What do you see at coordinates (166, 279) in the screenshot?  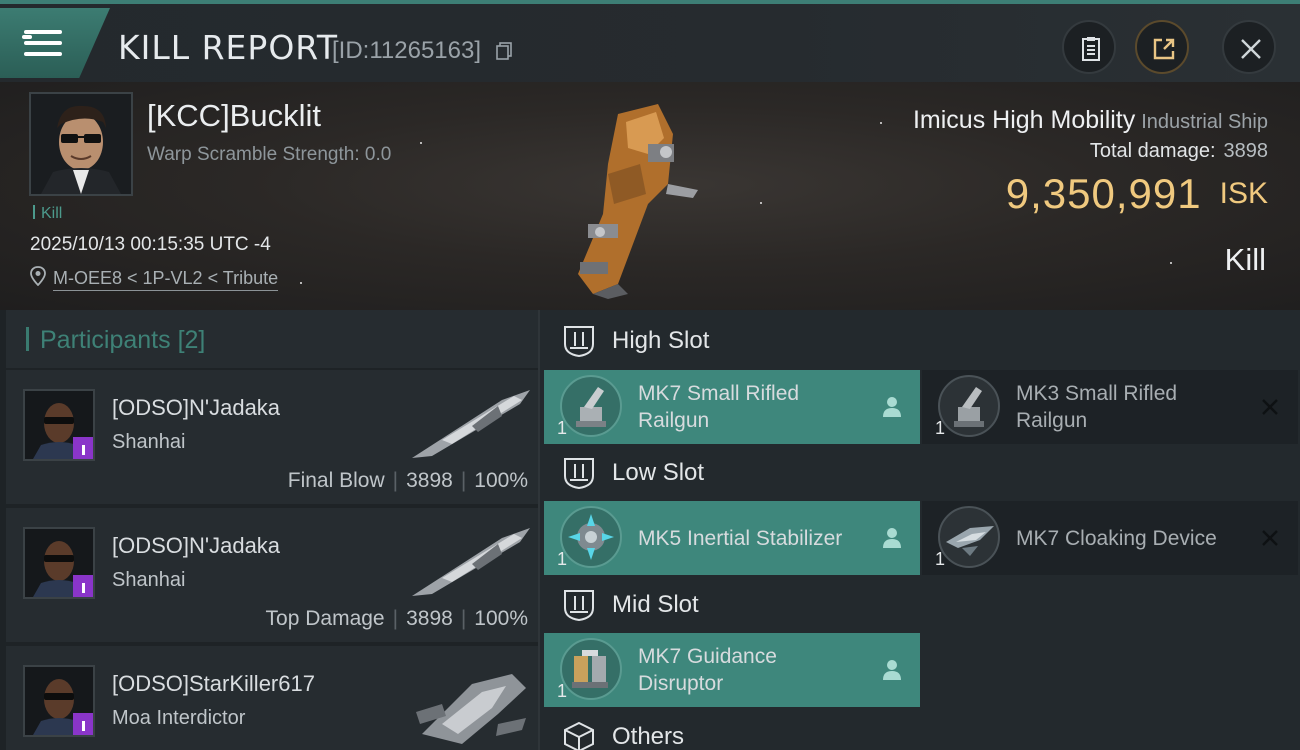 I see `location-link: M-OEE8 < 1P-VL2 < Tribute` at bounding box center [166, 279].